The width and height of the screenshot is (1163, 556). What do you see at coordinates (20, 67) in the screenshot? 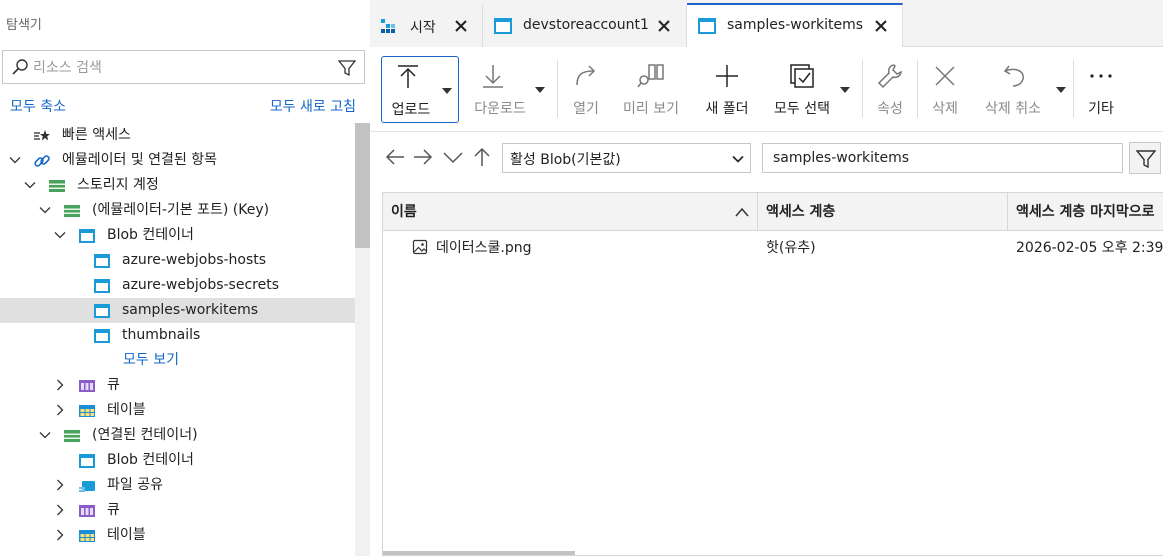
I see `search-icon` at bounding box center [20, 67].